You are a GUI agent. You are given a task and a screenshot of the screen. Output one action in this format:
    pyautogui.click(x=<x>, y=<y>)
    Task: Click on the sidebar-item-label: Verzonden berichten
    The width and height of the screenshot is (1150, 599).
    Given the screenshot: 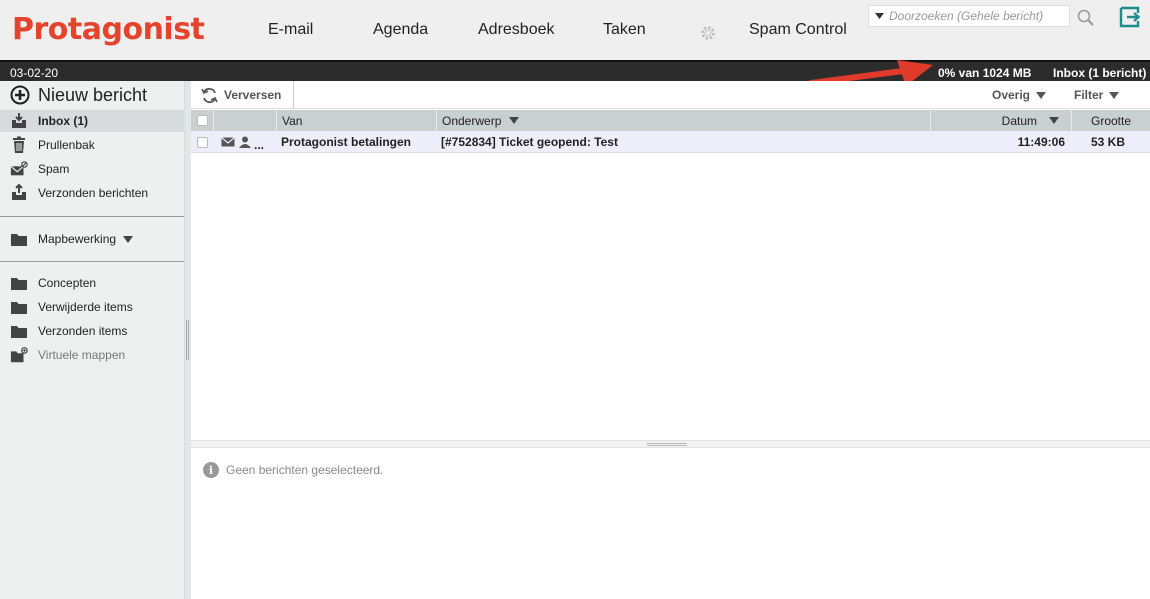 What is the action you would take?
    pyautogui.click(x=93, y=193)
    